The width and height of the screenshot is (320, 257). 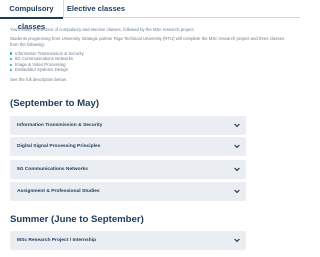 I want to click on tab-elective-classes: Elective classes, so click(x=96, y=9).